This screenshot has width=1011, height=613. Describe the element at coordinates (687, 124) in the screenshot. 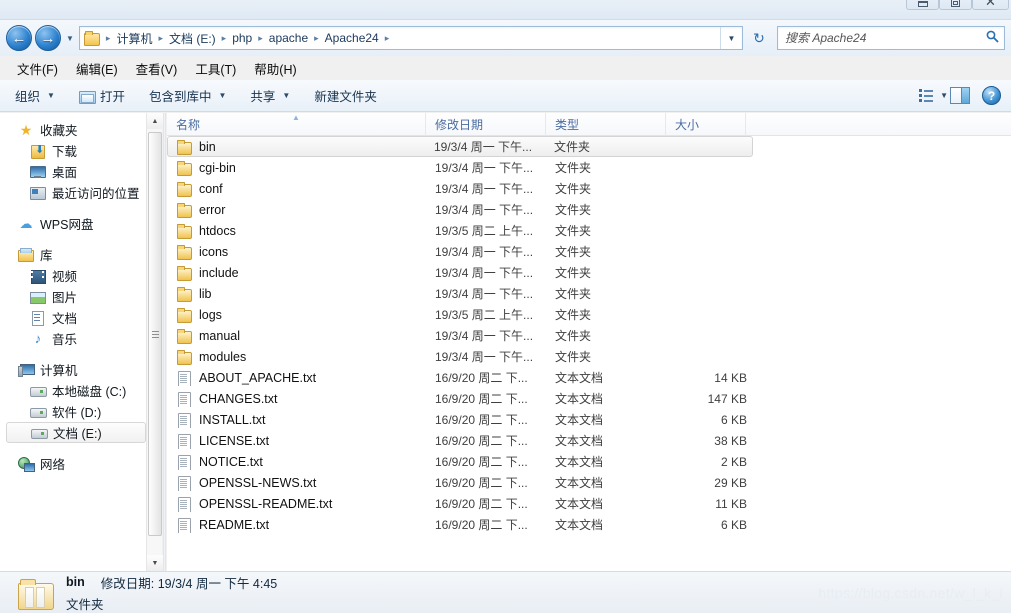

I see `column-header-label: 大小` at that location.